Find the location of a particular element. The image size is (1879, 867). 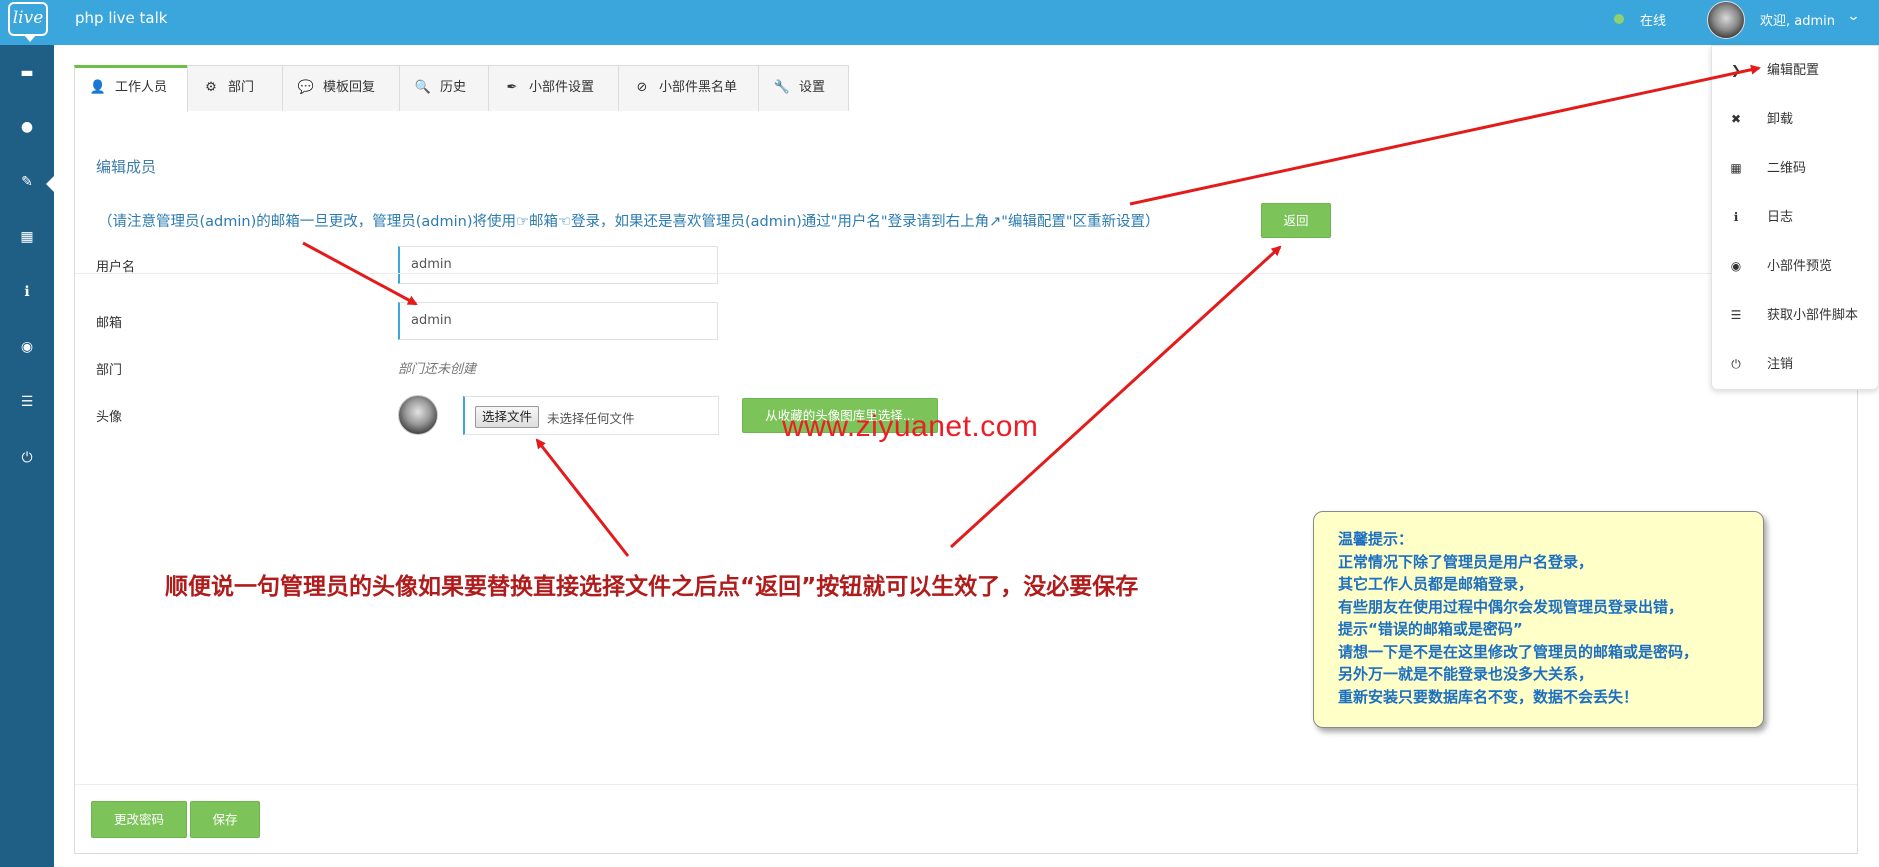

sidebar: ▬ ● ✎ ▦ ℹ ◉ ☰ ⏻ is located at coordinates (27, 456).